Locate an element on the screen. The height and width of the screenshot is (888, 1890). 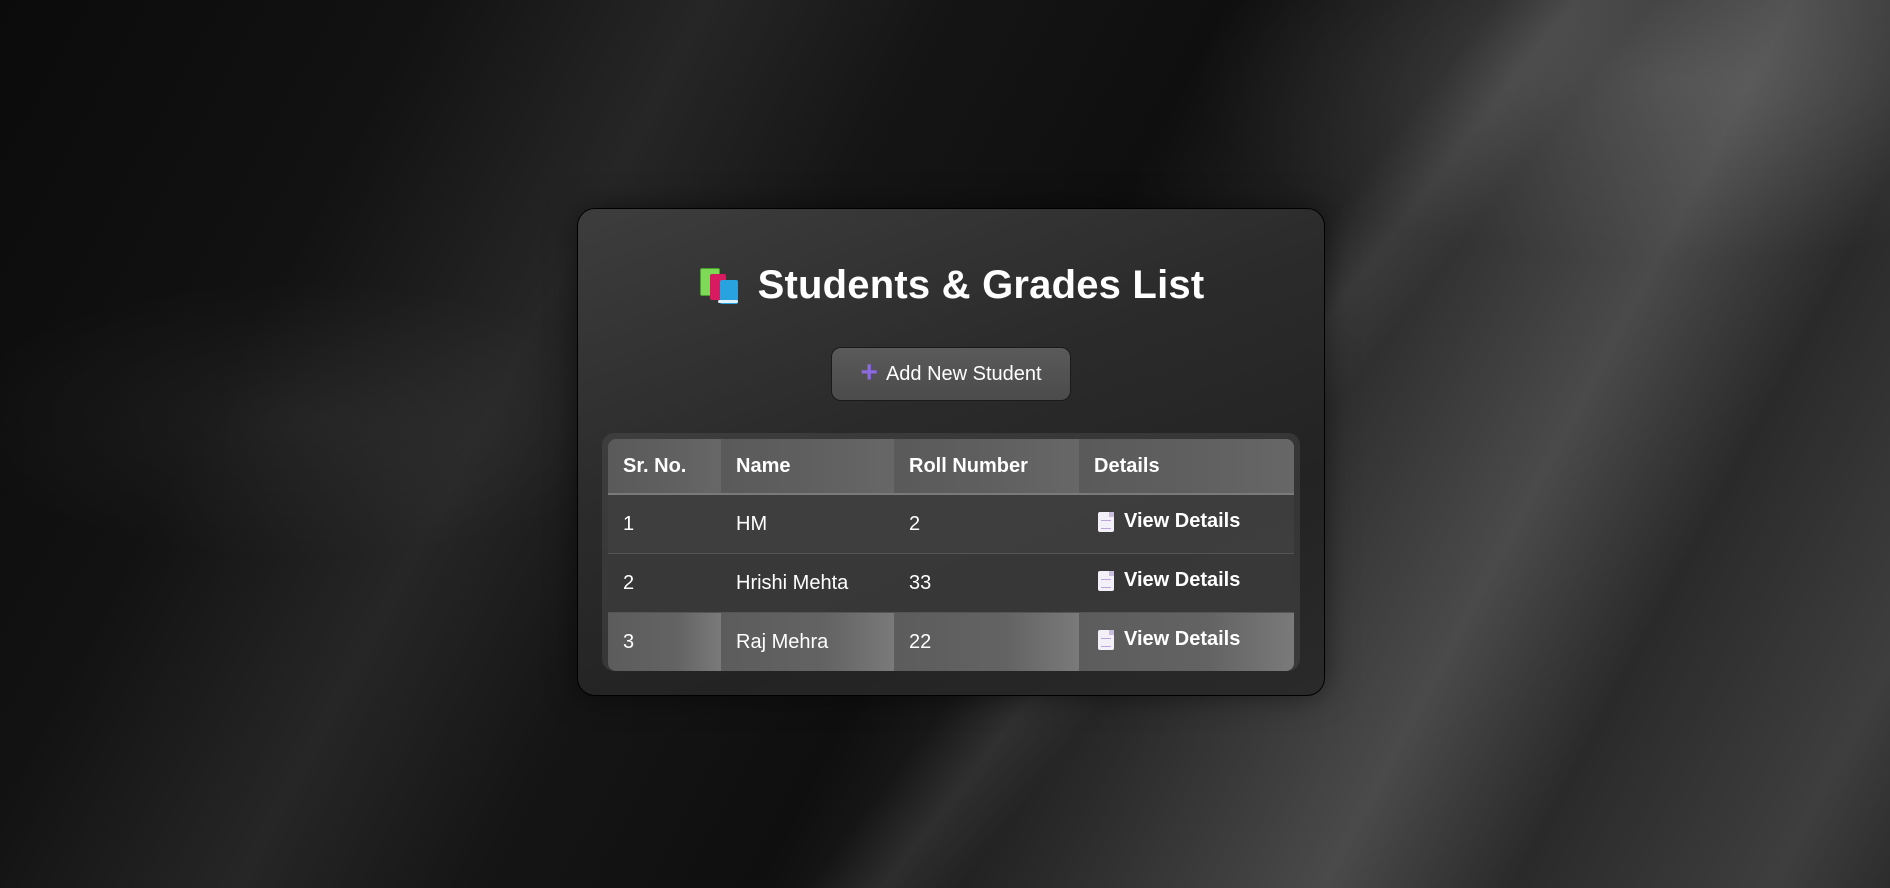
cell-name: Raj Mehra is located at coordinates (807, 641).